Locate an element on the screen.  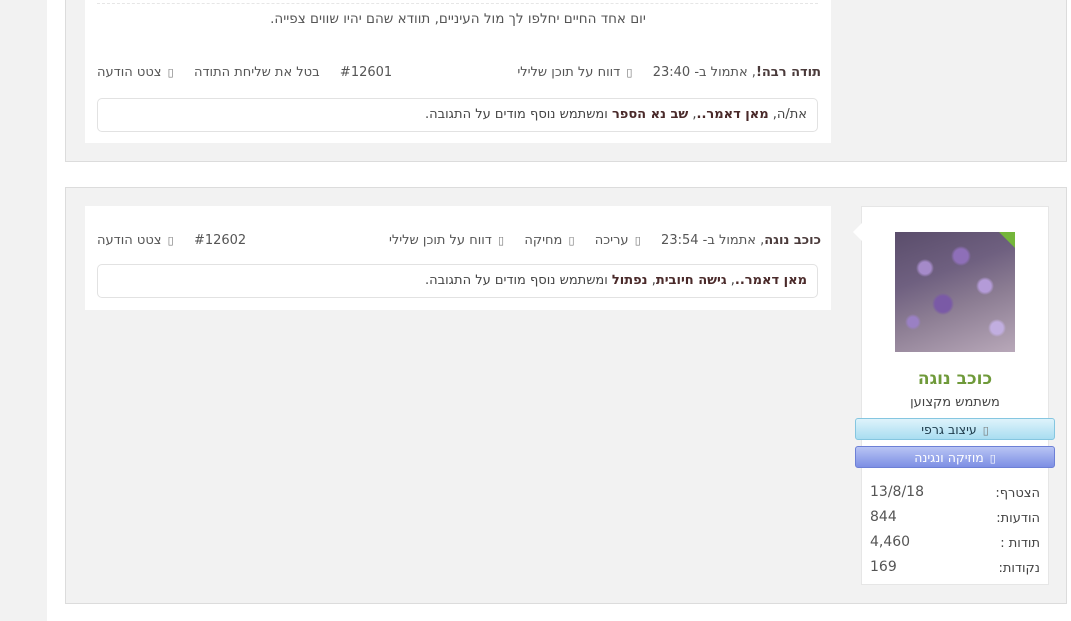
edit-link: עריכה is located at coordinates (612, 240).